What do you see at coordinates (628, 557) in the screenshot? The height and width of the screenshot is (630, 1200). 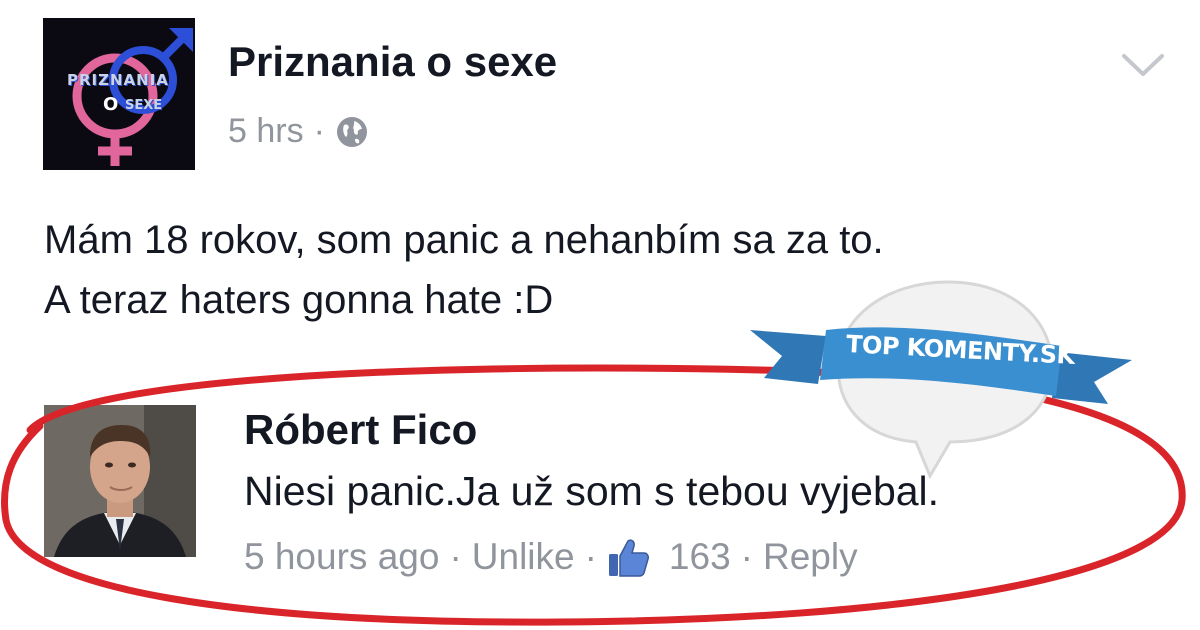 I see `like-thumb-icon` at bounding box center [628, 557].